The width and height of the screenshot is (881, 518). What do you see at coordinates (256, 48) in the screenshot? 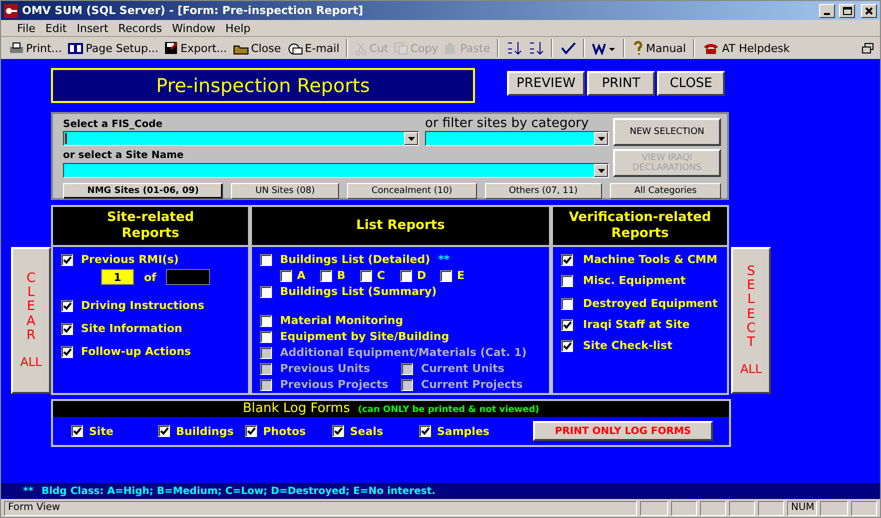
I see `toolbar-button: Close` at bounding box center [256, 48].